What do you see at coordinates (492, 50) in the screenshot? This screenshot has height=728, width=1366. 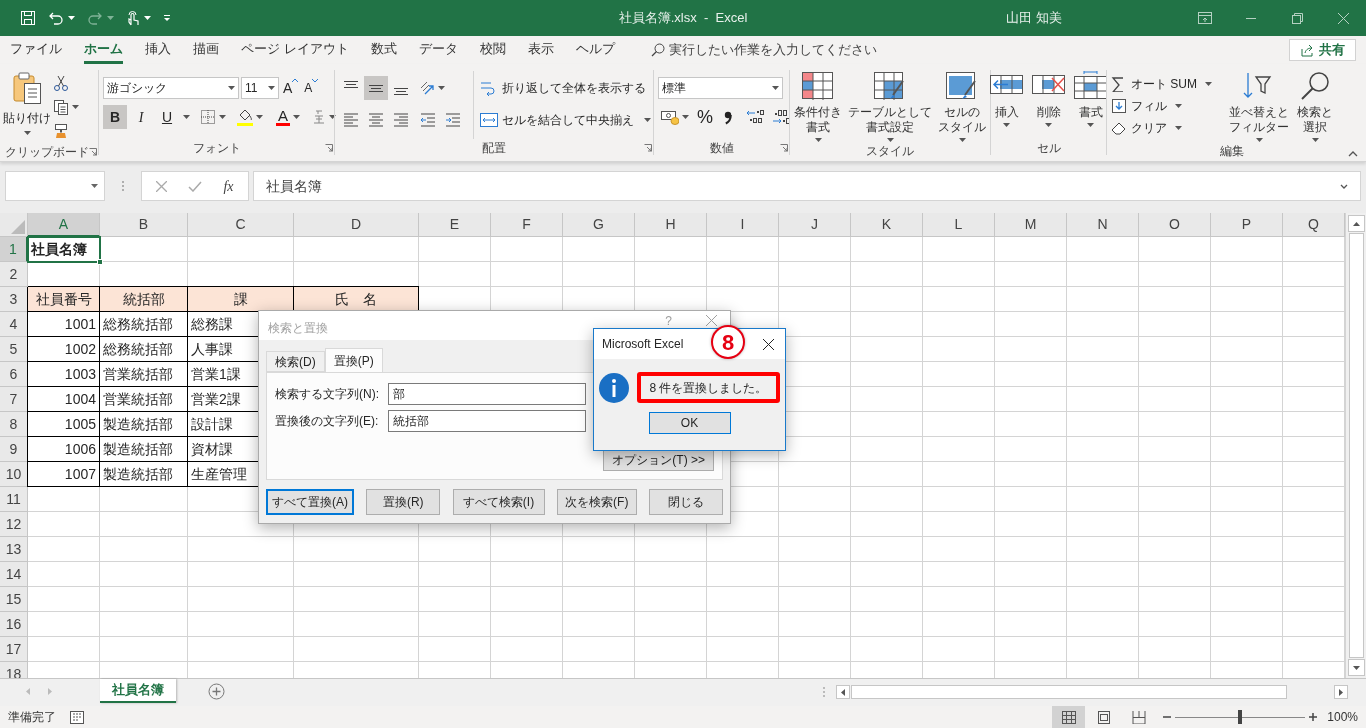 I see `menu-tab: 校閲` at bounding box center [492, 50].